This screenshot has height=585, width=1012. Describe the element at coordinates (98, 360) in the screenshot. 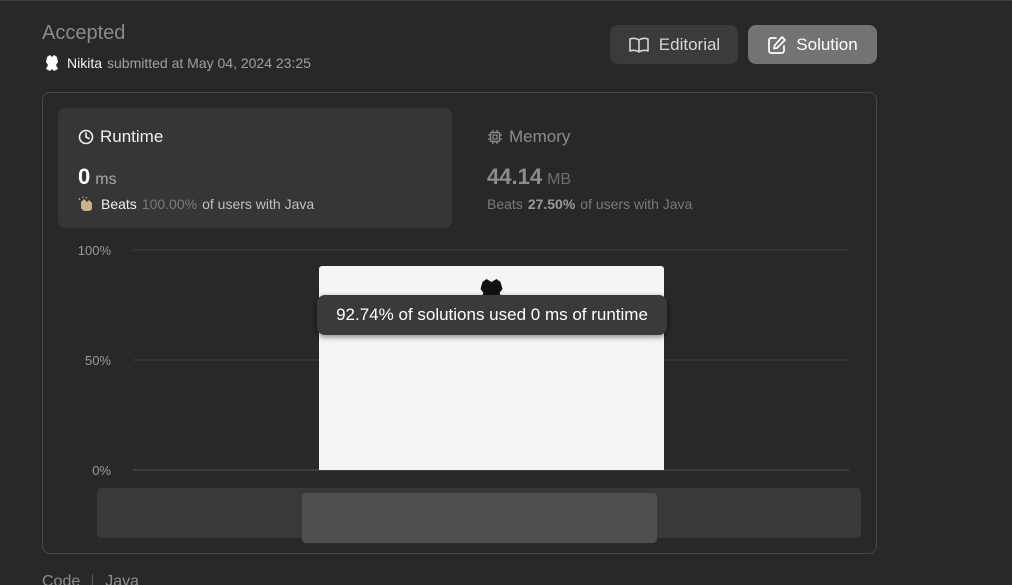

I see `y-tick-label: 50%` at that location.